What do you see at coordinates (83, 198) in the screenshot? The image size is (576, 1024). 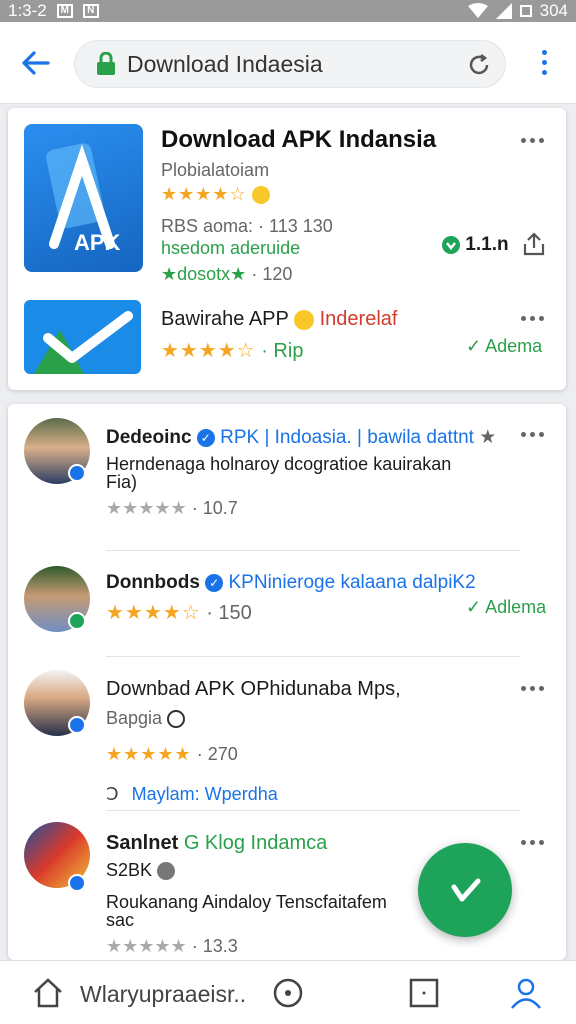 I see `apk-app-icon: APK` at bounding box center [83, 198].